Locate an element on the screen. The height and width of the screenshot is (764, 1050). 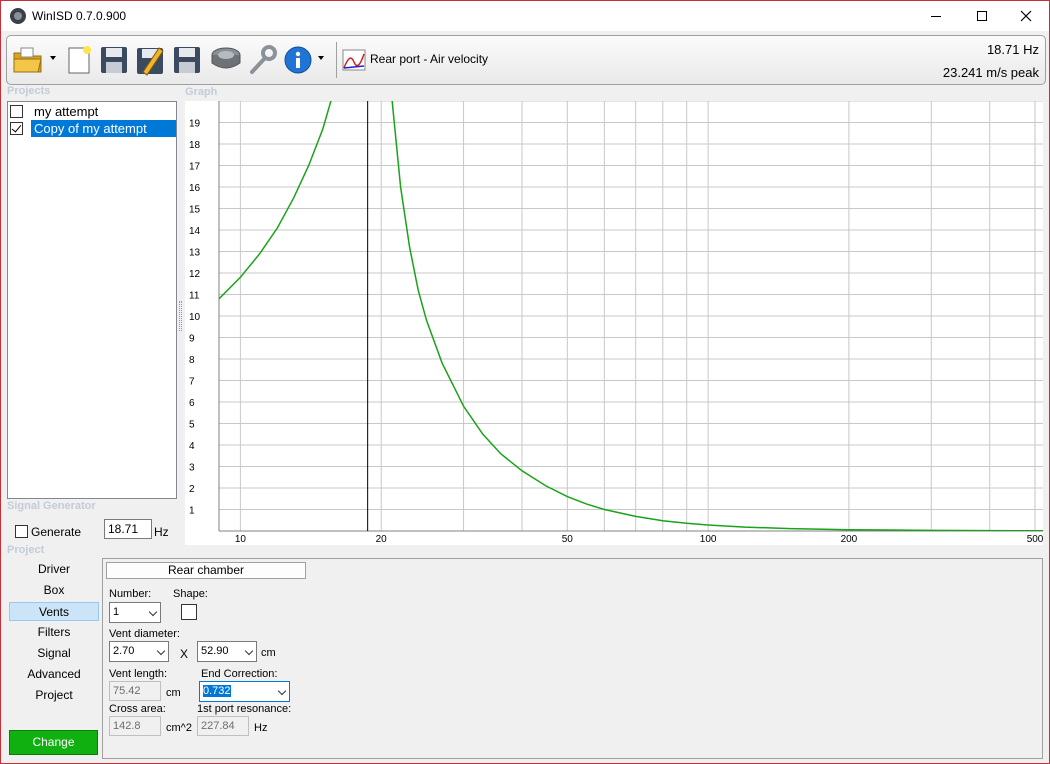
driver-button is located at coordinates (226, 60).